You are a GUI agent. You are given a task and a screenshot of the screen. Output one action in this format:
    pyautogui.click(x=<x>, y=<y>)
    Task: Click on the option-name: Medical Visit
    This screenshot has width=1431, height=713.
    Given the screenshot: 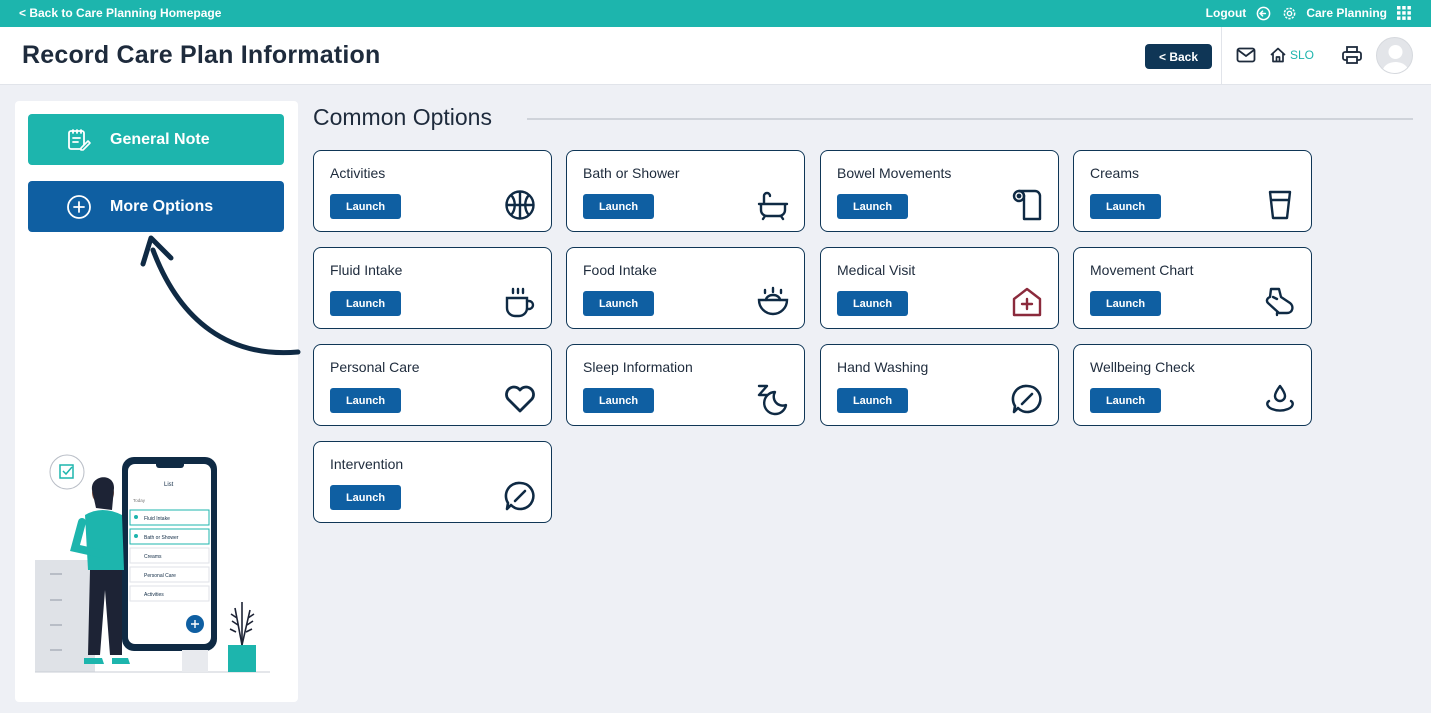 What is the action you would take?
    pyautogui.click(x=876, y=270)
    